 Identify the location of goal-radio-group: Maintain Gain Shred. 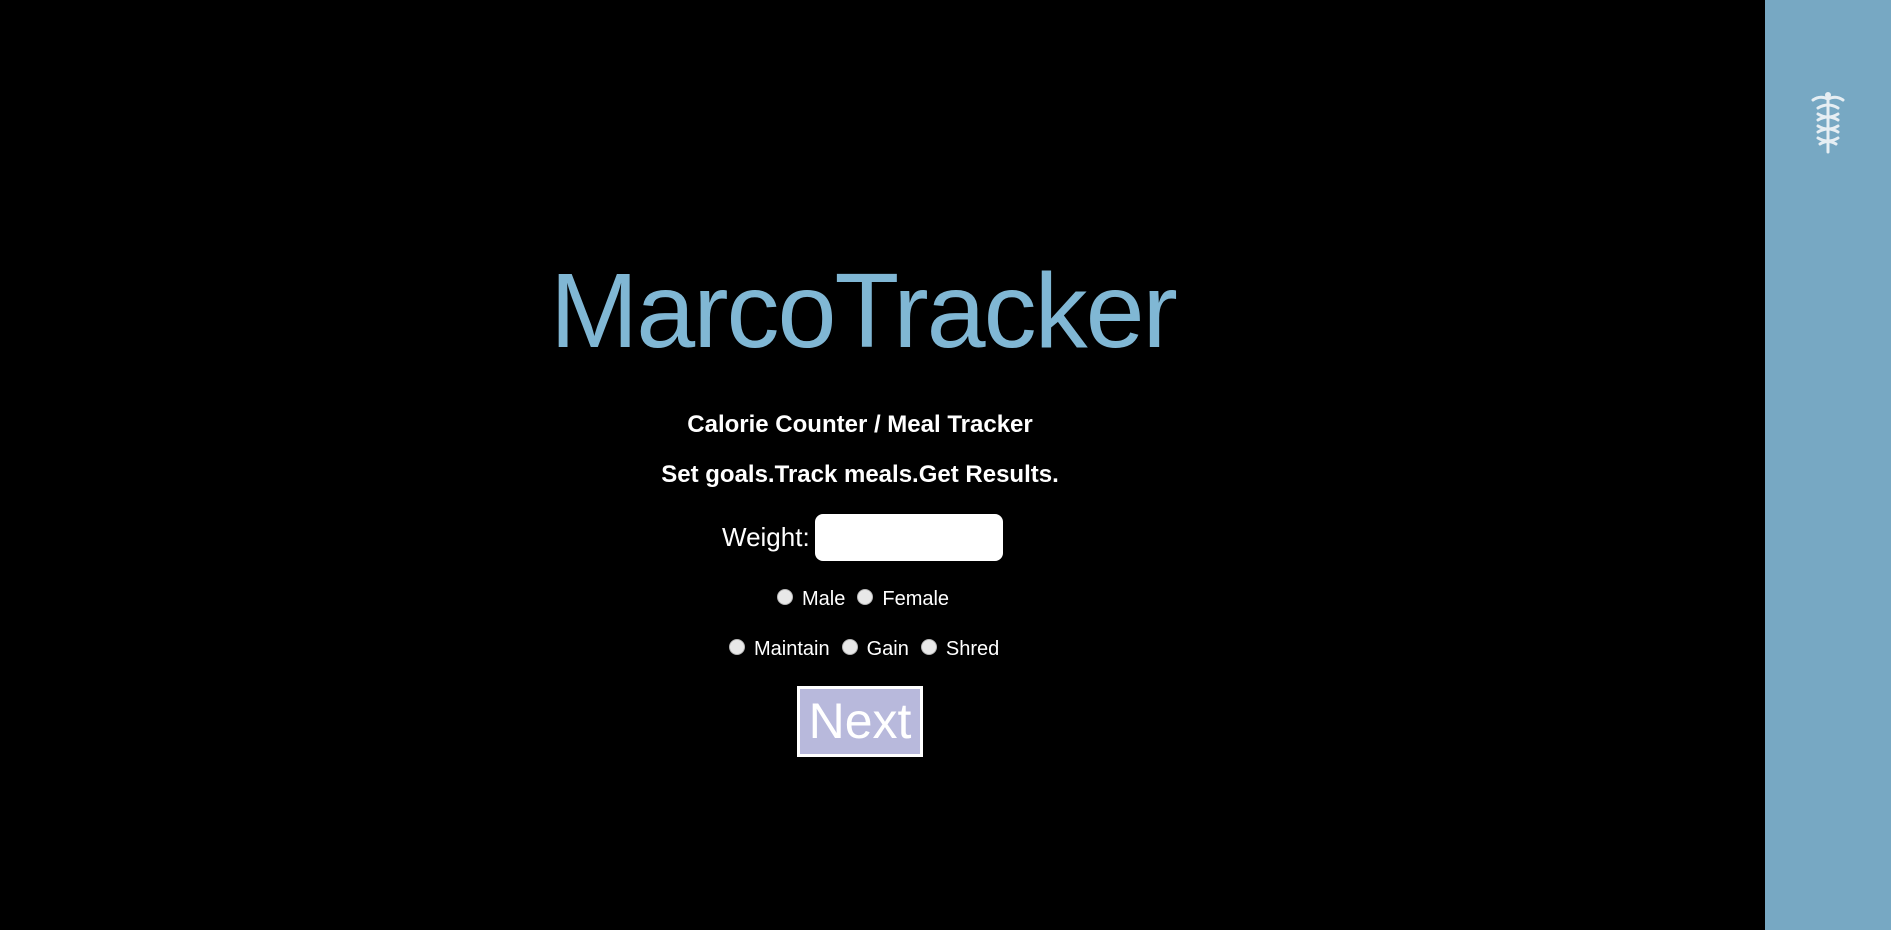
(870, 649).